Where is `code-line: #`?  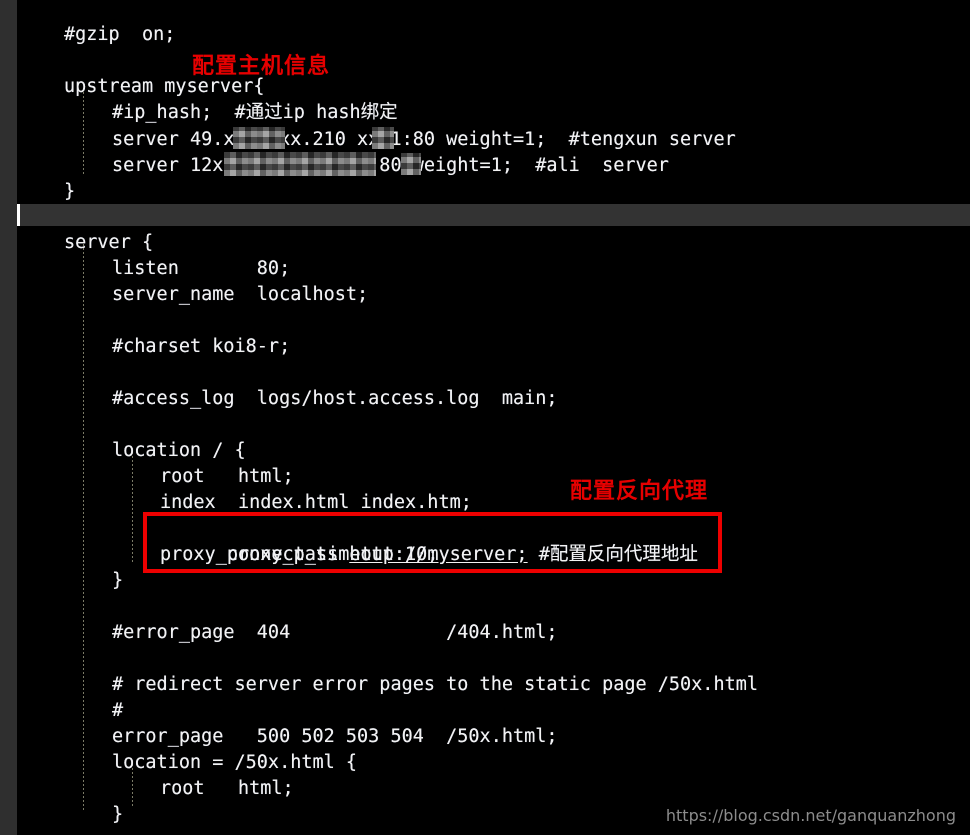 code-line: # is located at coordinates (118, 710).